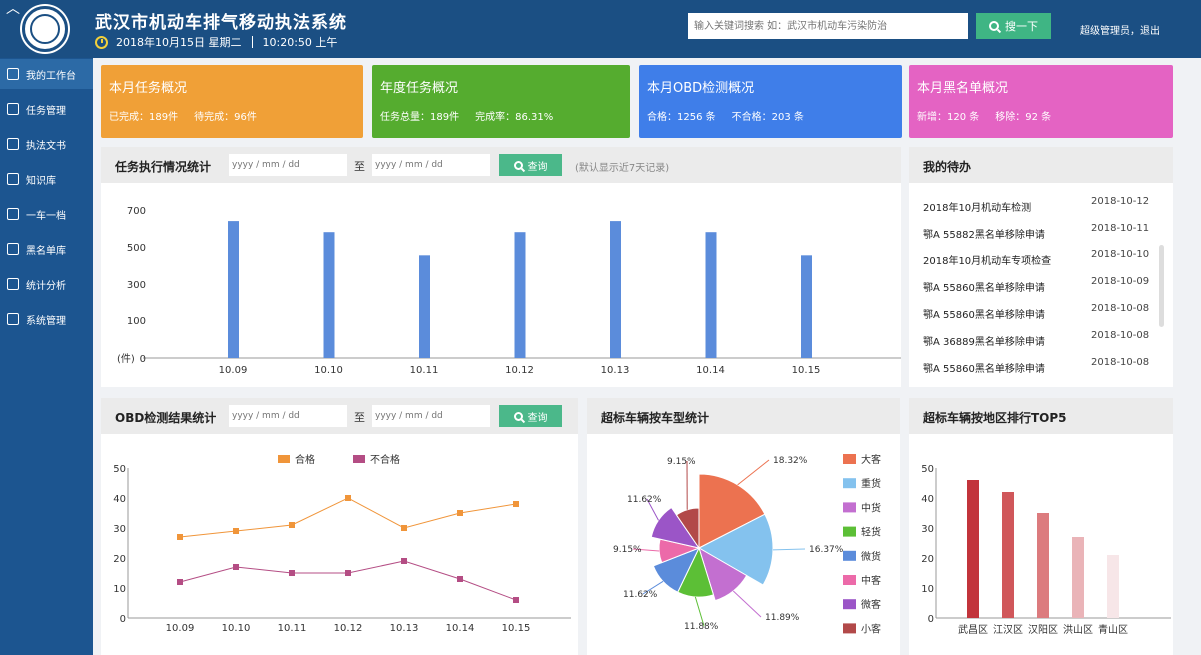 Image resolution: width=1201 pixels, height=655 pixels. What do you see at coordinates (947, 167) in the screenshot?
I see `todo-title: 我的待办` at bounding box center [947, 167].